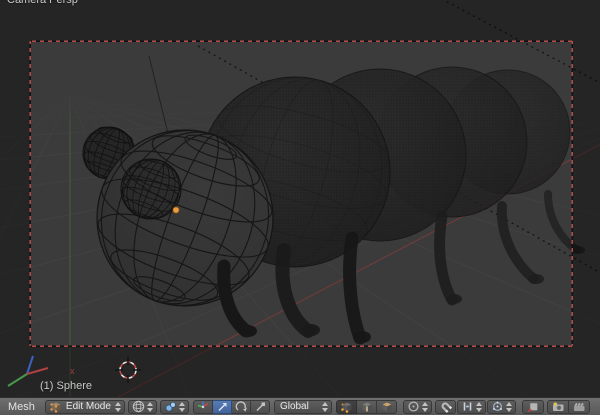 The width and height of the screenshot is (600, 415). I want to click on vertex-select-icon, so click(346, 407).